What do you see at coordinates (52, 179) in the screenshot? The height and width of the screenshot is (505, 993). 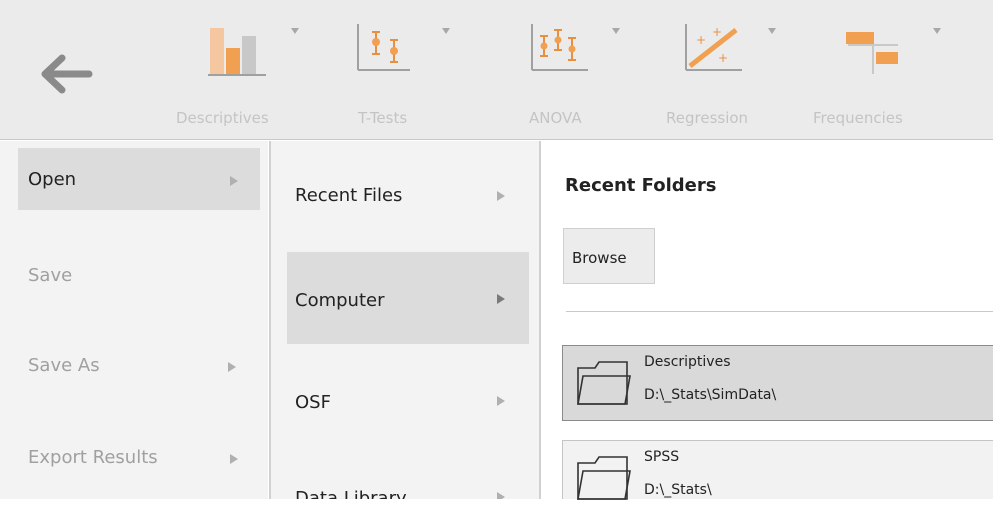 I see `menu-item-open-label: Open` at bounding box center [52, 179].